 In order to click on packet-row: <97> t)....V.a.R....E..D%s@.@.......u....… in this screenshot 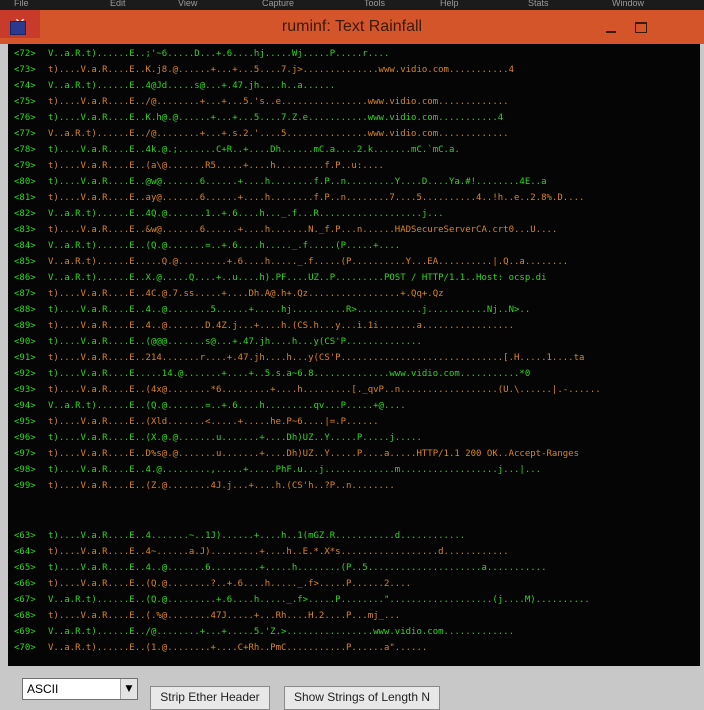, I will do `click(296, 454)`.